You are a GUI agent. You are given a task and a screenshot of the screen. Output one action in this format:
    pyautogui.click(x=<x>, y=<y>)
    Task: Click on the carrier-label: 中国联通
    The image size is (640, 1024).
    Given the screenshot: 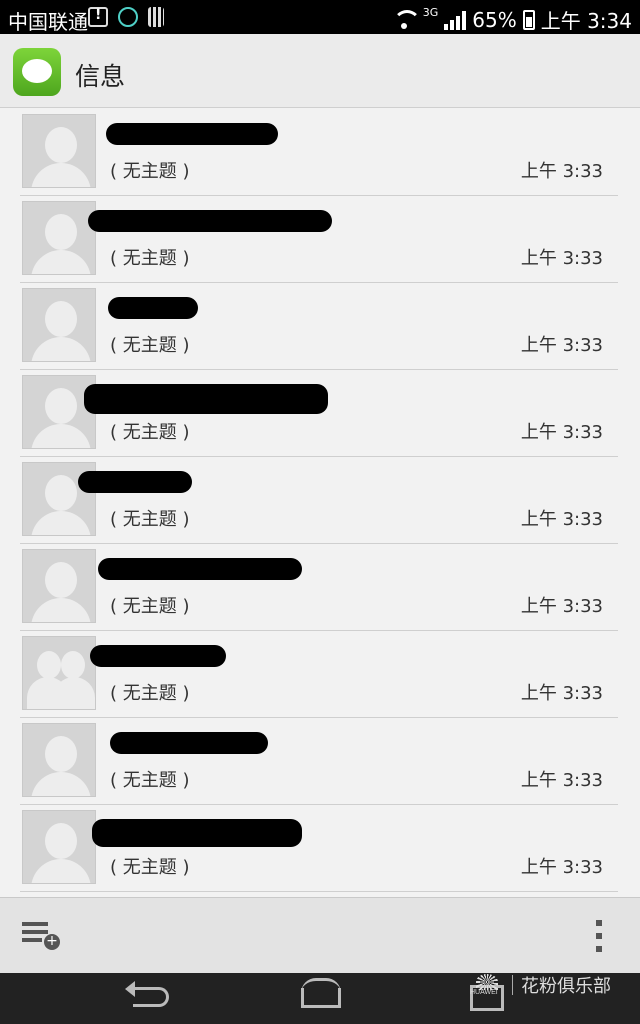 What is the action you would take?
    pyautogui.click(x=48, y=22)
    